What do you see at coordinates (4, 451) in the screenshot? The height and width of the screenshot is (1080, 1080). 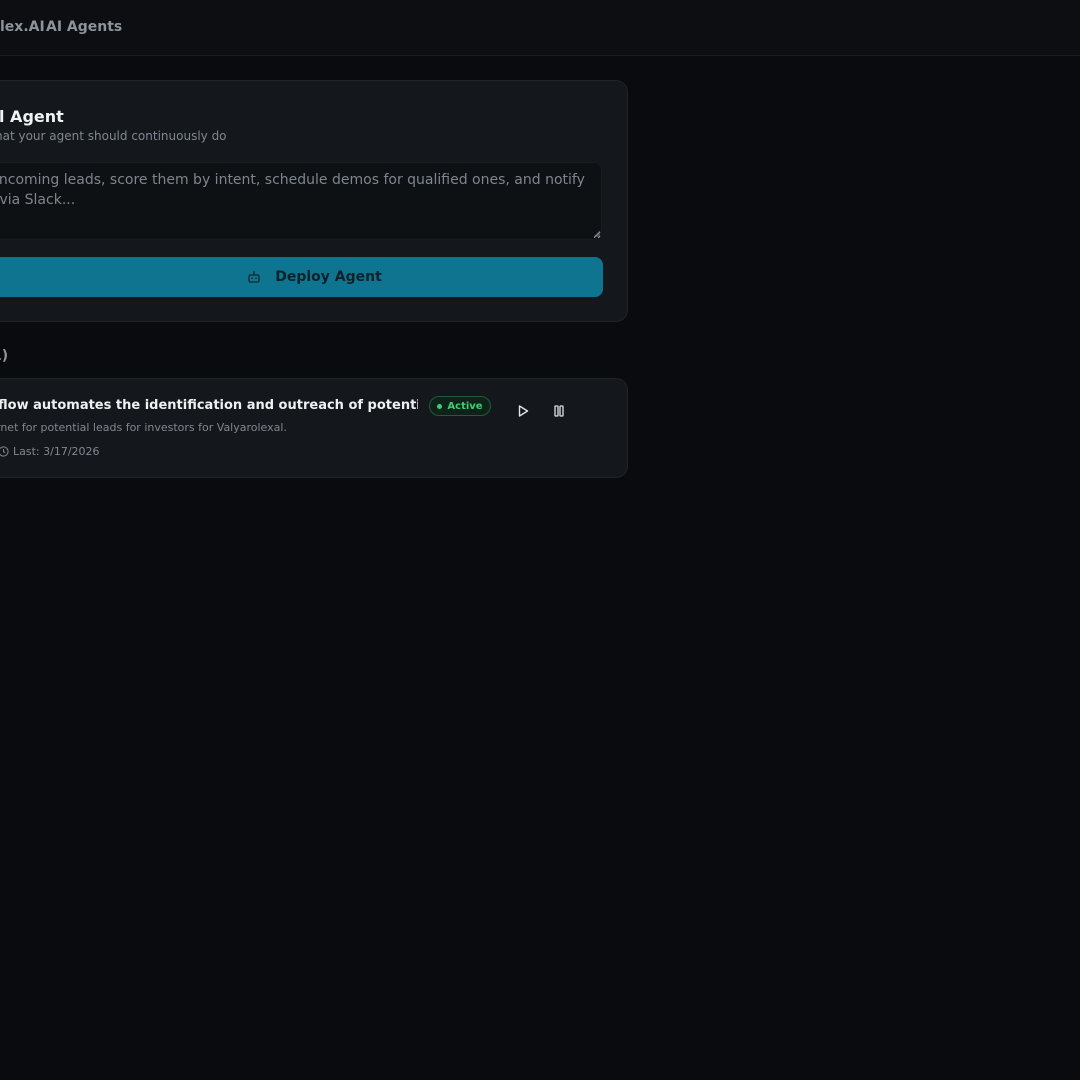 I see `clock-icon` at bounding box center [4, 451].